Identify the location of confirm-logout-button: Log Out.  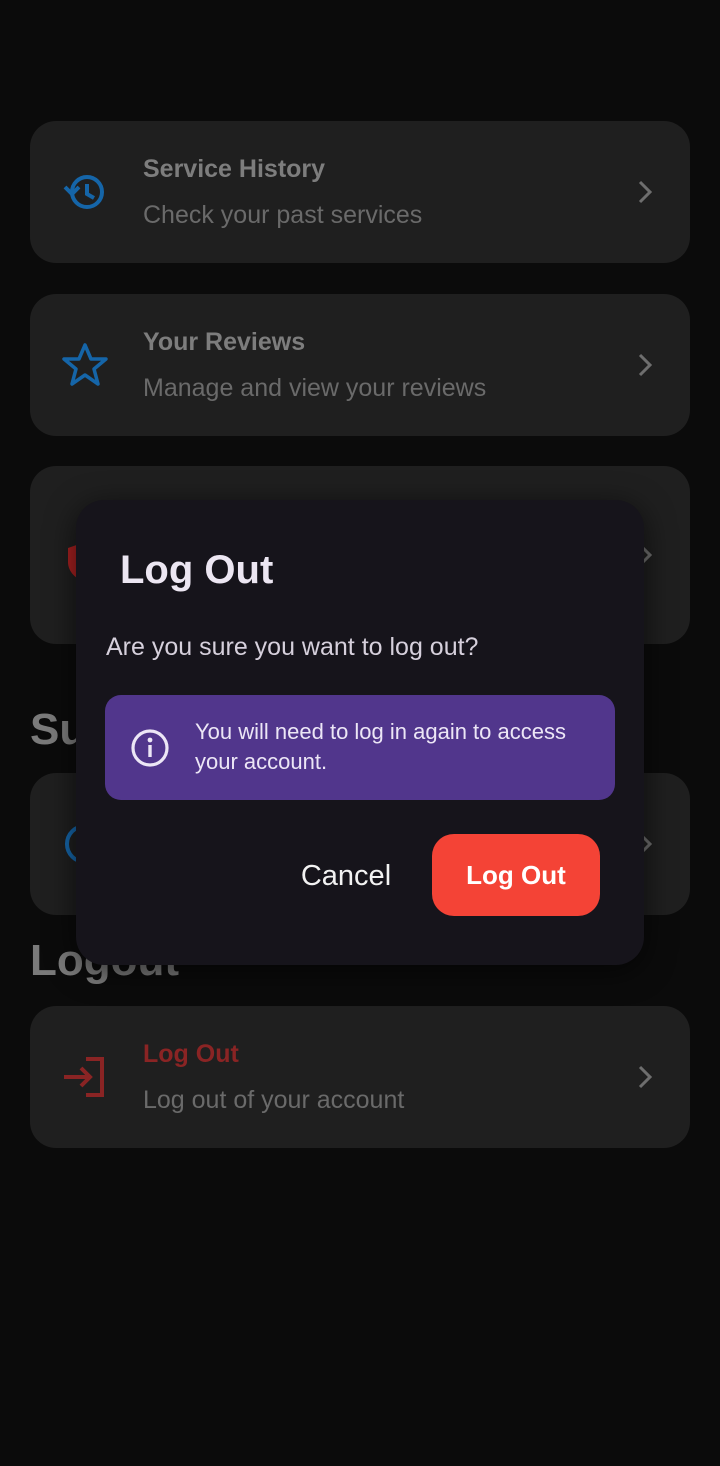
(516, 875).